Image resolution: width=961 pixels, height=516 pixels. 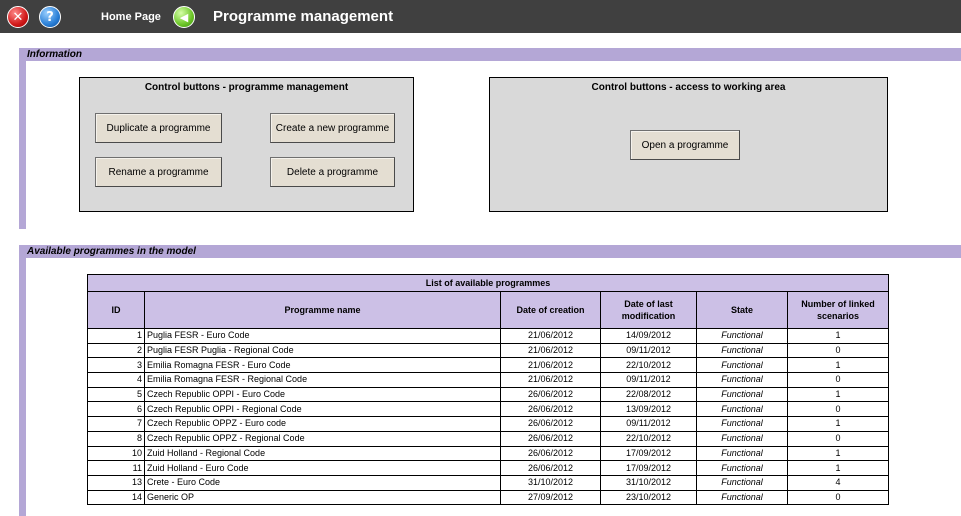 What do you see at coordinates (116, 497) in the screenshot?
I see `row-id: 14` at bounding box center [116, 497].